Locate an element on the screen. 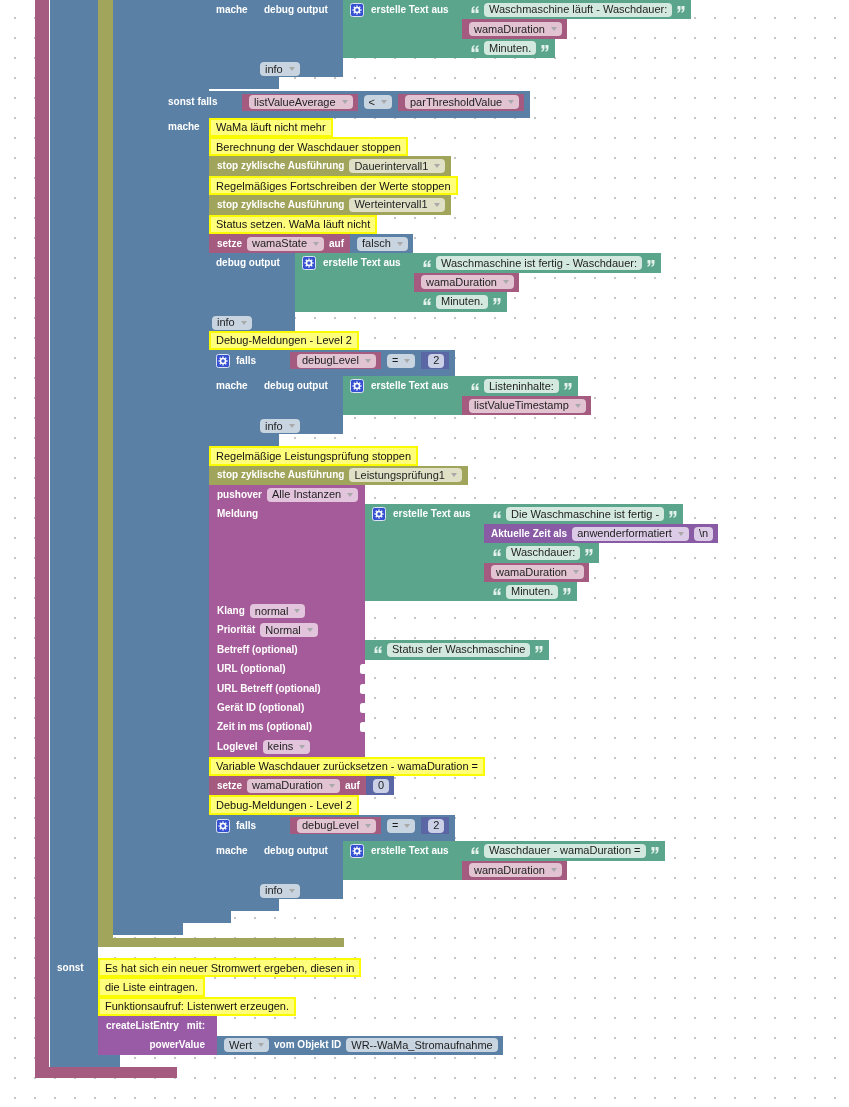 This screenshot has height=1107, width=849. dropdown: falsch is located at coordinates (382, 243).